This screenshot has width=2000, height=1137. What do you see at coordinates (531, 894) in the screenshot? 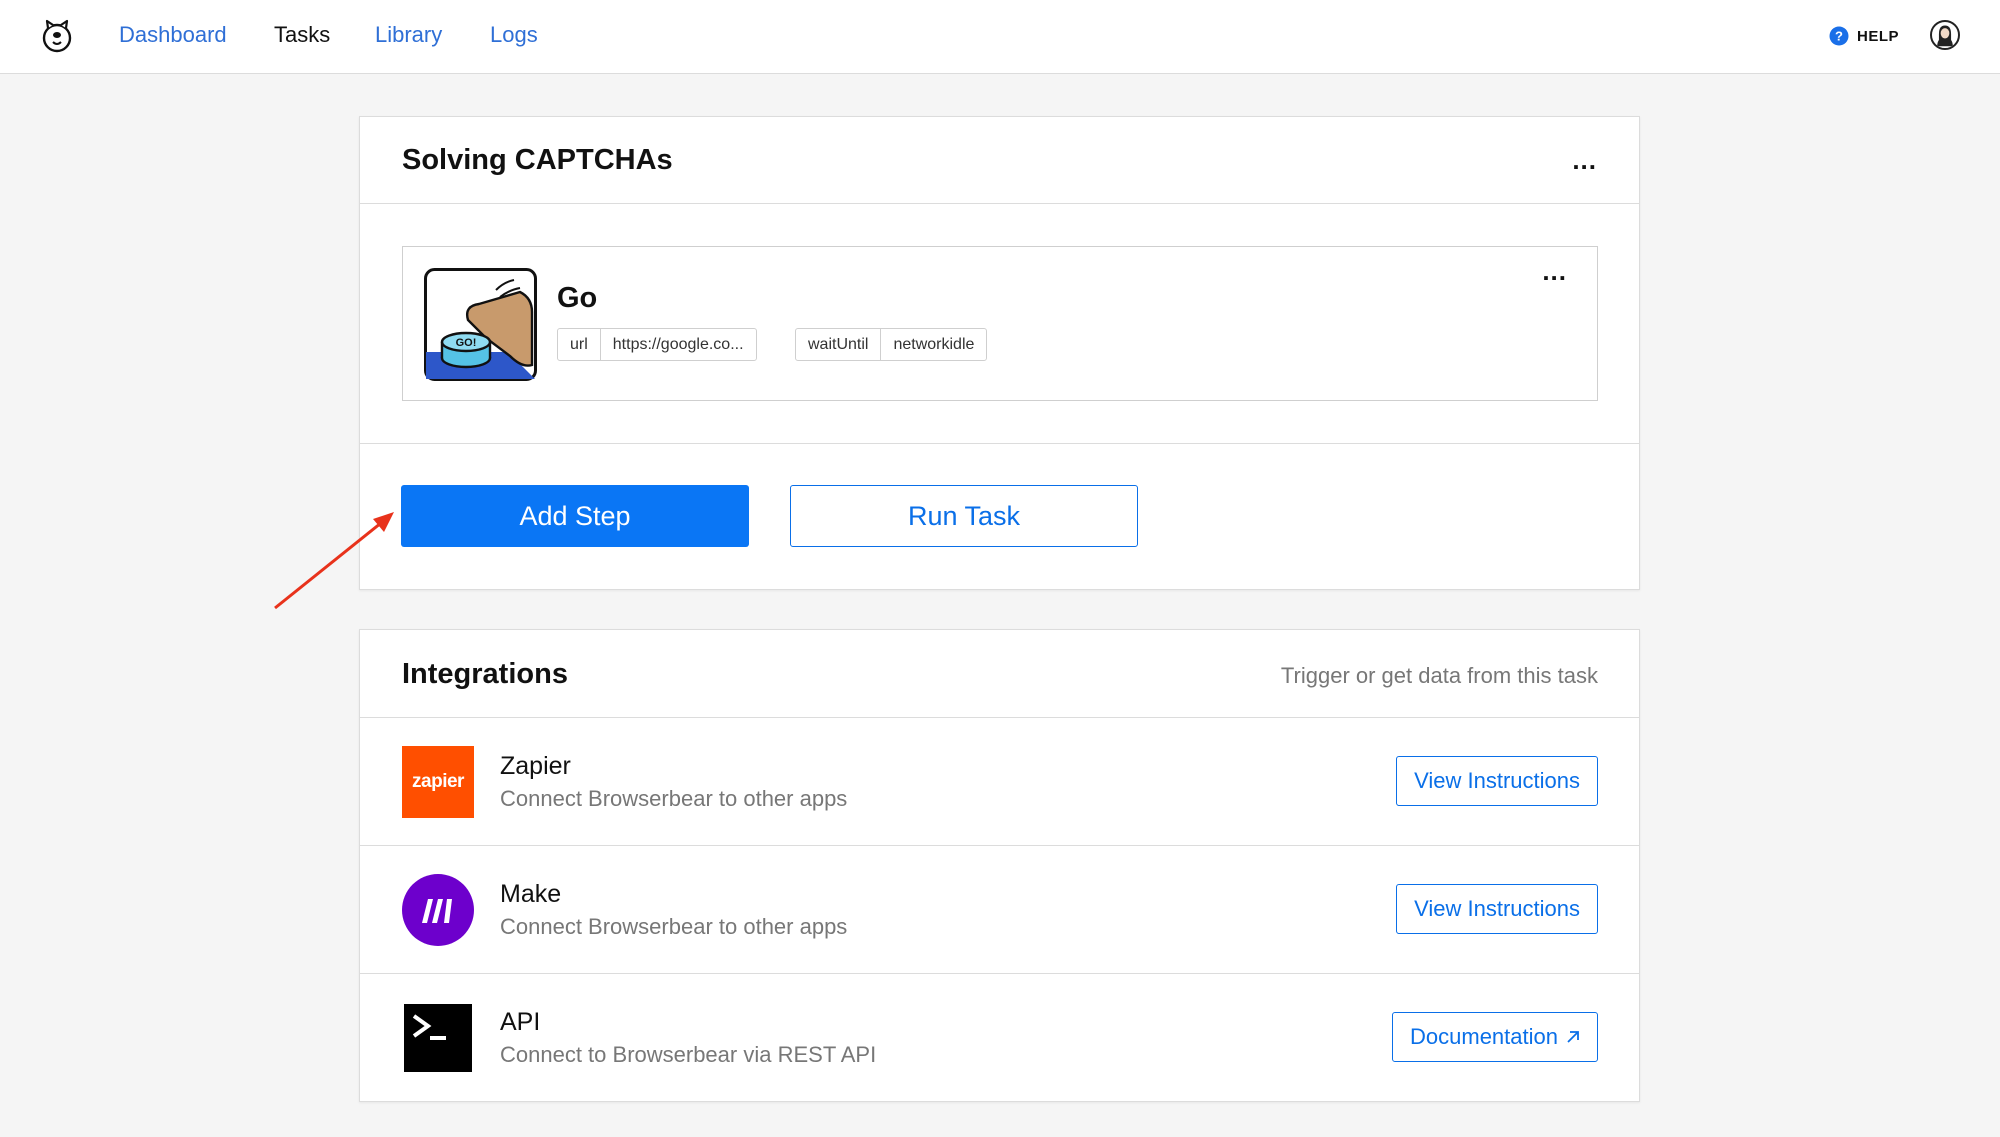
I see `integration-name: Make` at bounding box center [531, 894].